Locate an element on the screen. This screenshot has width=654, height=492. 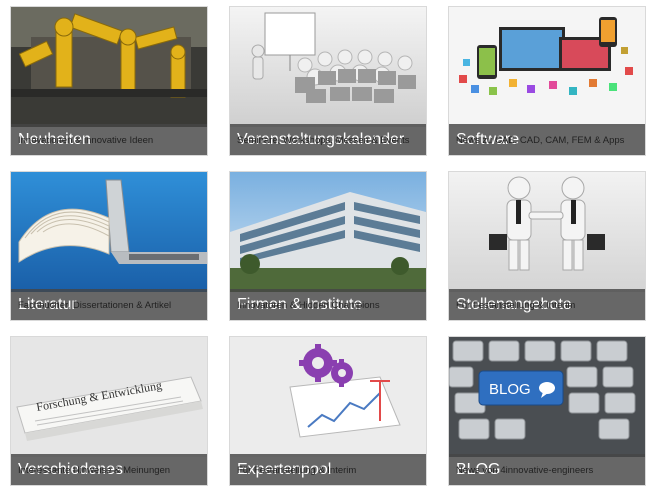
card-caption: Fachbücher, Dissertationen & Artikel is located at coordinates (95, 305).